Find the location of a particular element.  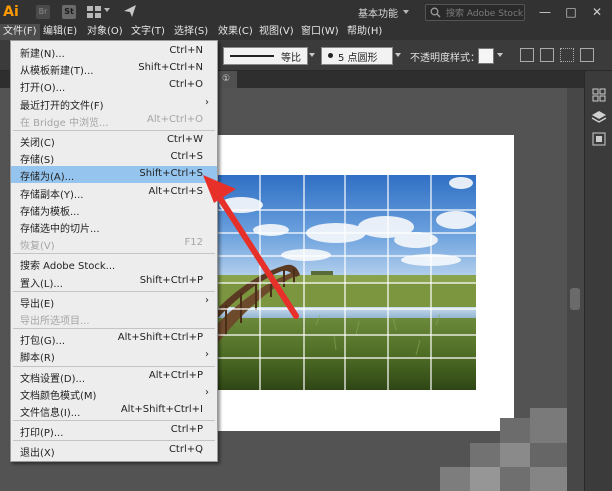

vertical-scrollbar is located at coordinates (575, 289).